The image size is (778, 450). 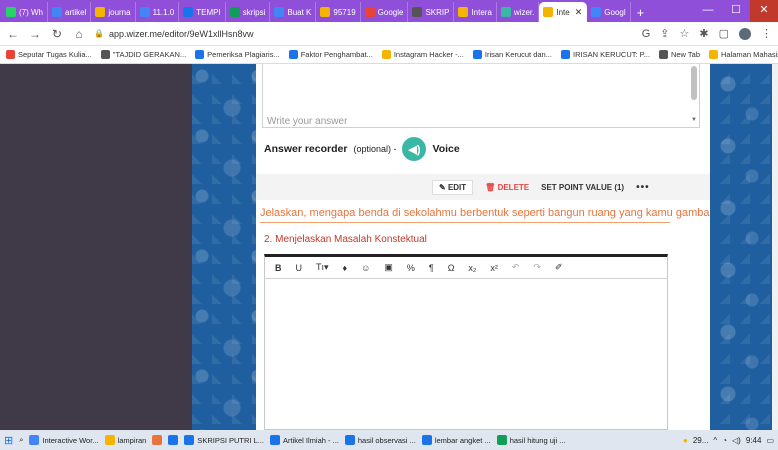 I want to click on special-char-icon: Ω, so click(x=451, y=268).